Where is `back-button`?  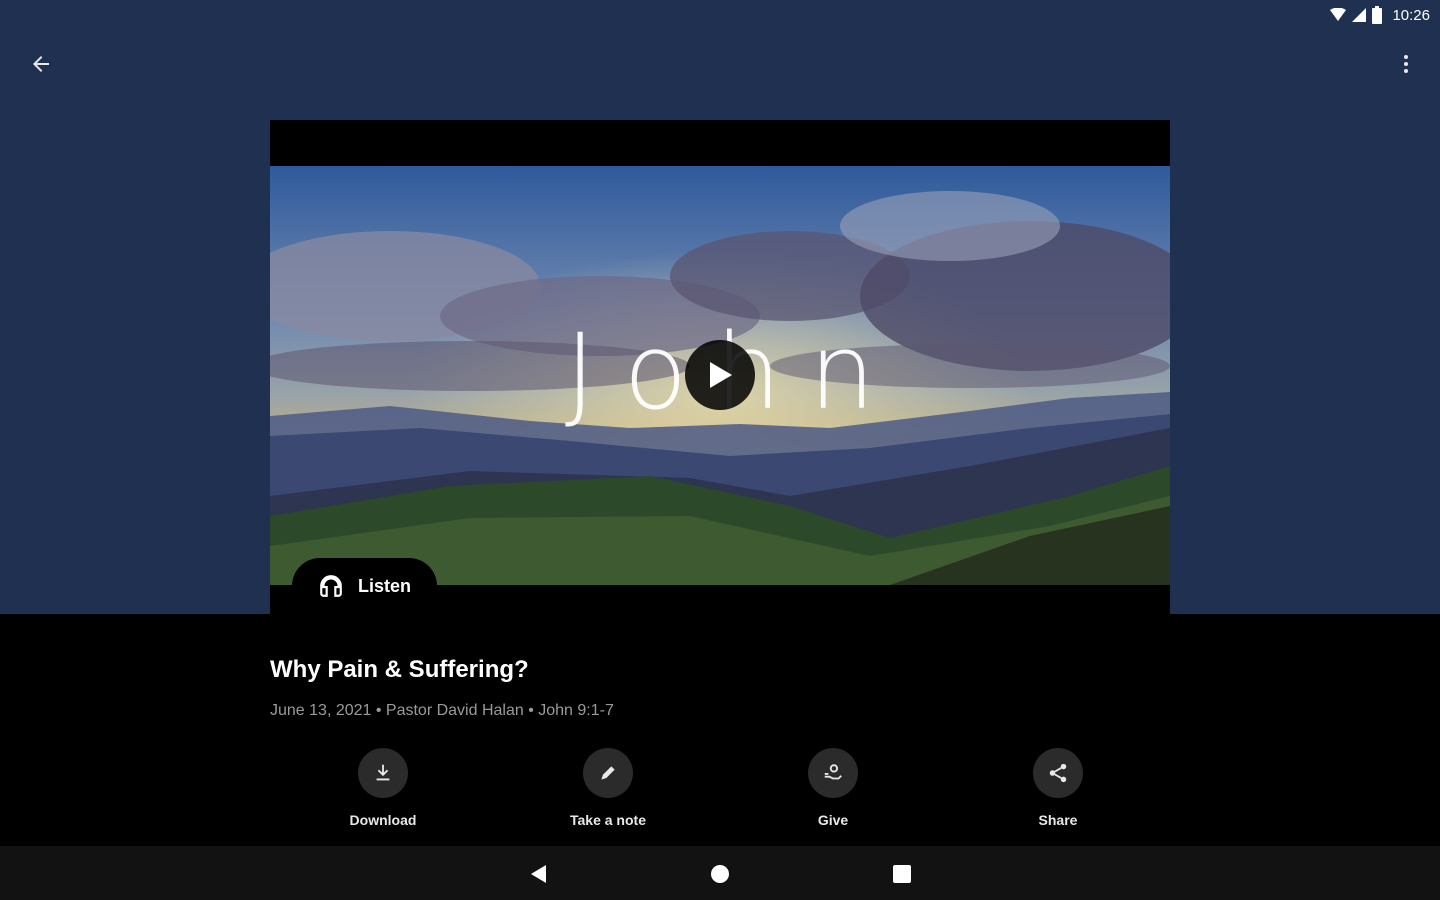
back-button is located at coordinates (41, 64).